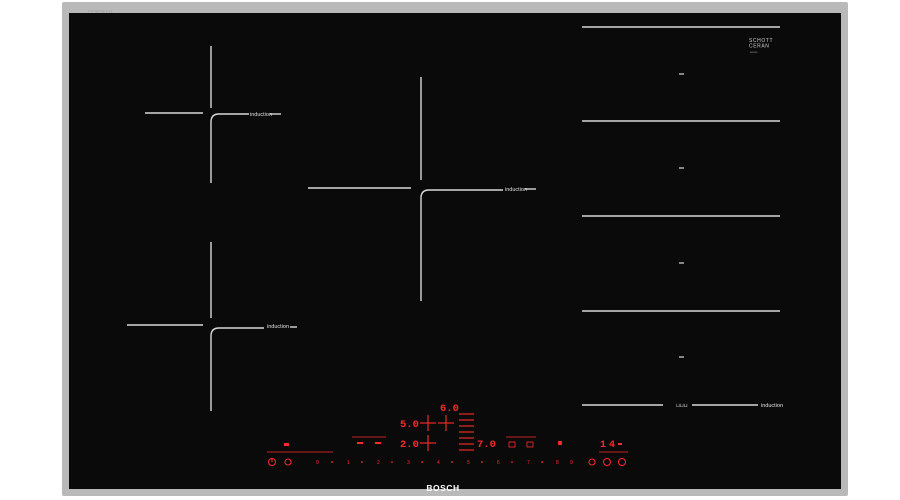 Image resolution: width=900 pixels, height=500 pixels. I want to click on zone-2-induction-label: induction, so click(516, 190).